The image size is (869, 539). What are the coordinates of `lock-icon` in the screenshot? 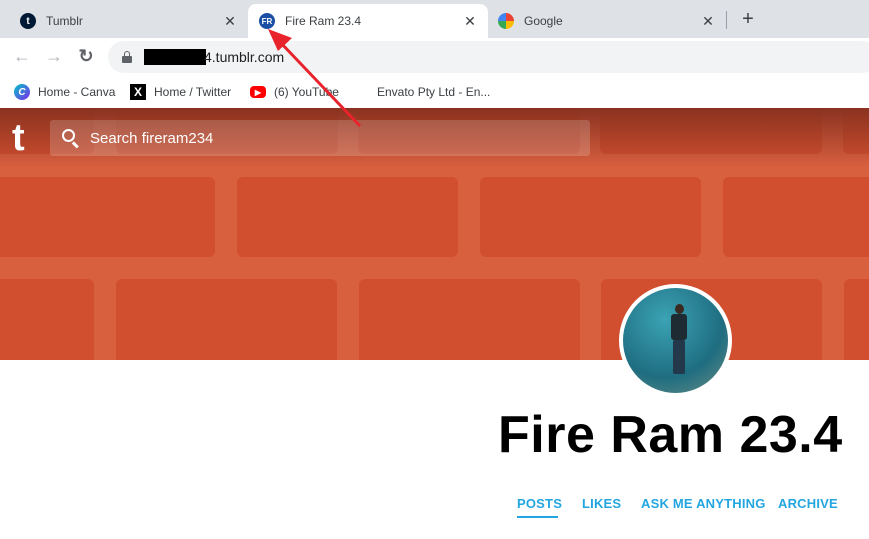 It's located at (127, 57).